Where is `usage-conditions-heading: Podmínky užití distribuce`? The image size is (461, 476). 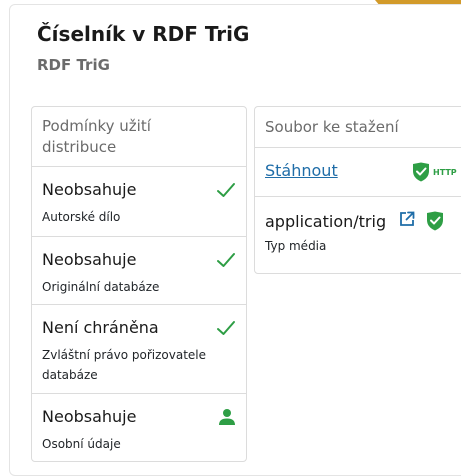 usage-conditions-heading: Podmínky užití distribuce is located at coordinates (96, 136).